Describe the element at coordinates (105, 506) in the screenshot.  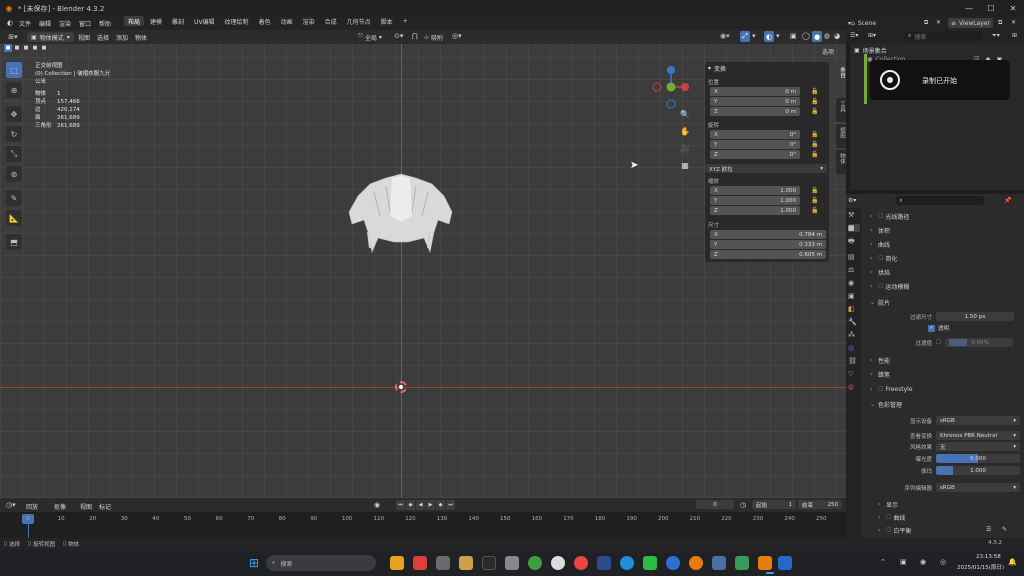
I see `tl-menu-marker: 标记` at that location.